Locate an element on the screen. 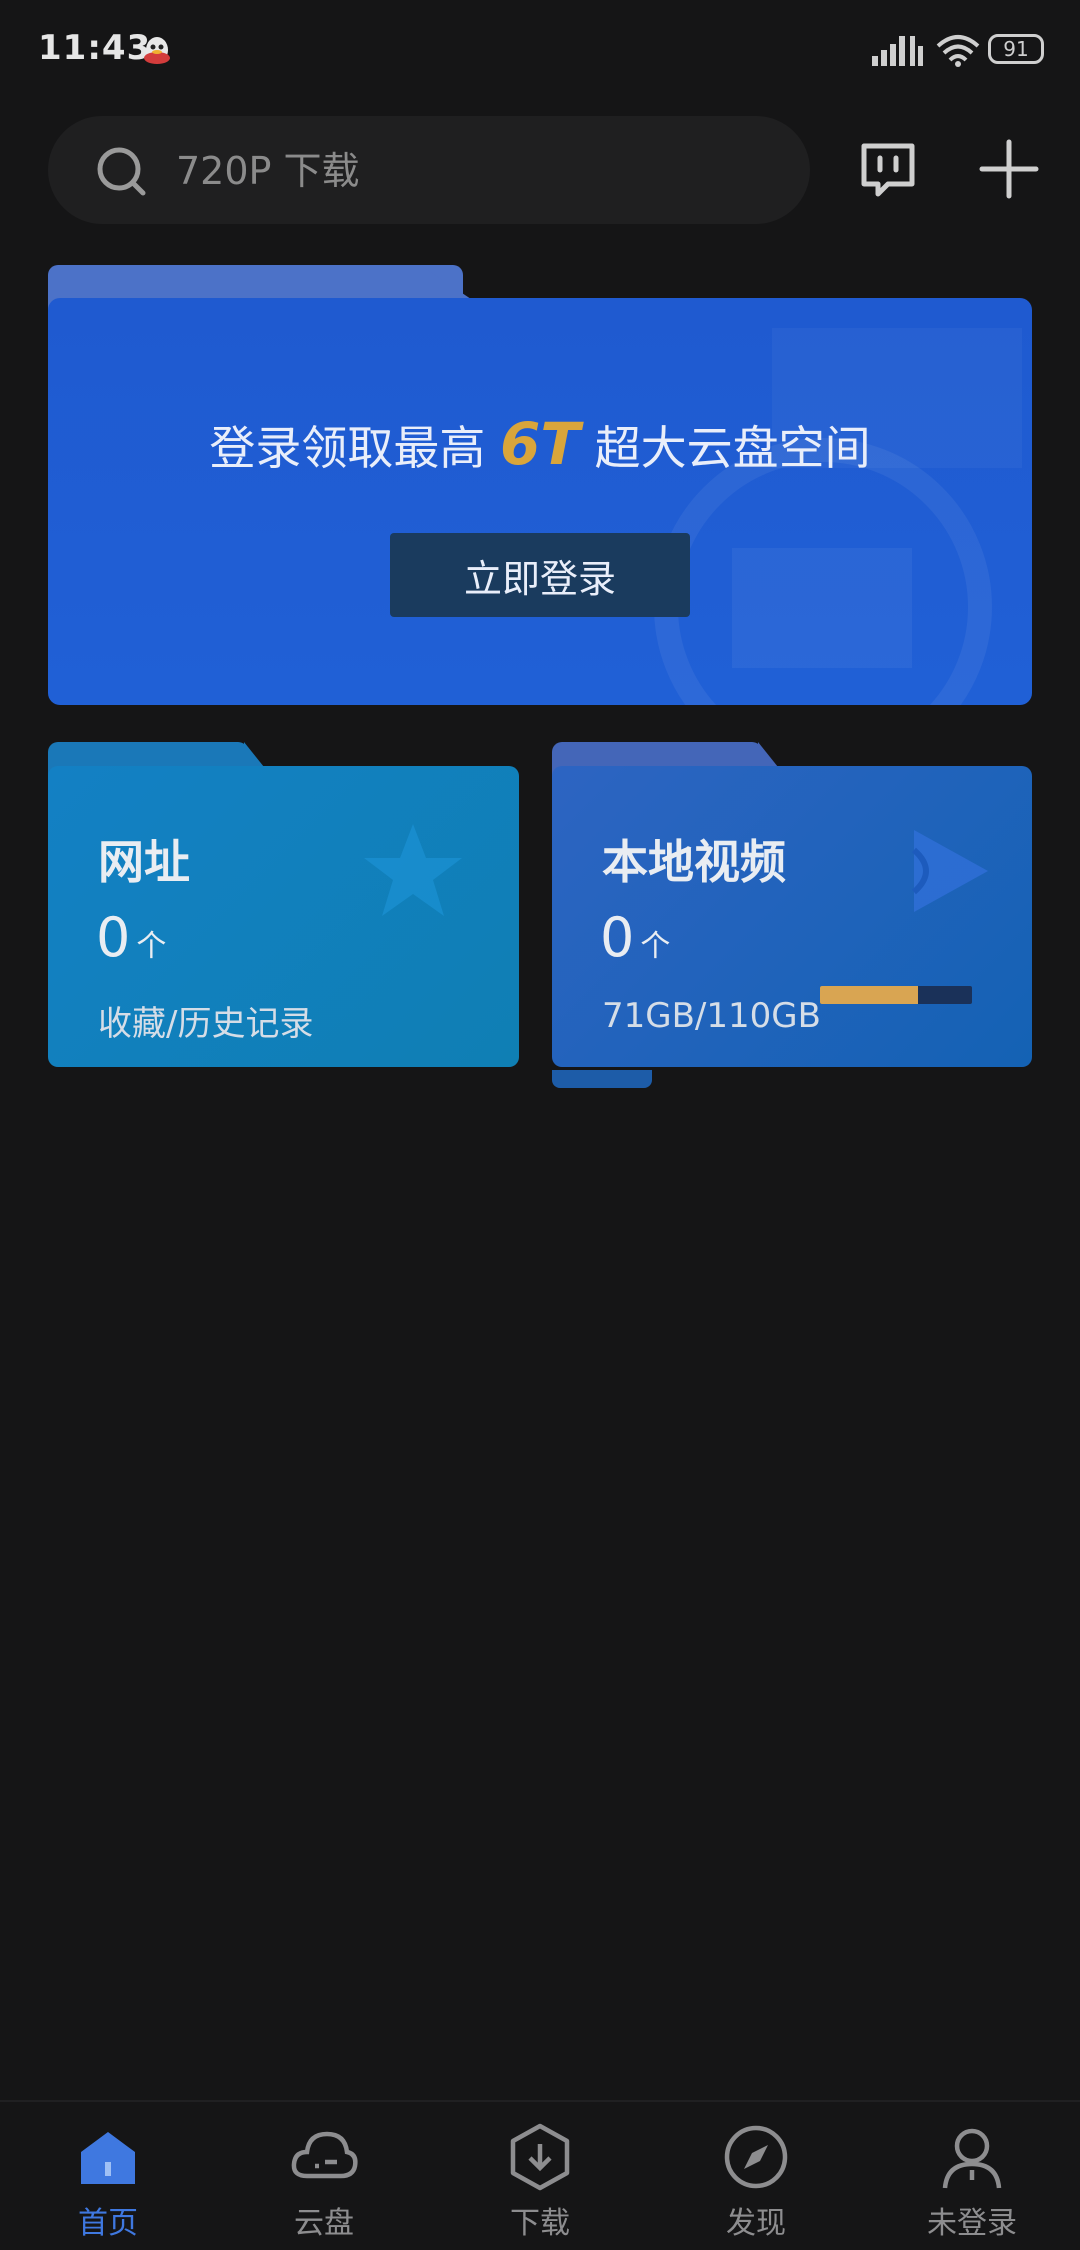  storage-progress-bar is located at coordinates (896, 995).